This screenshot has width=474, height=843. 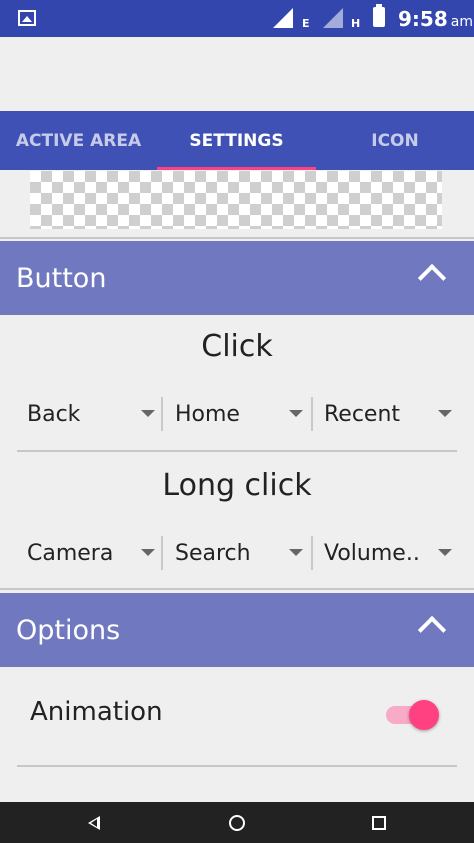 I want to click on tab-label: ACTIVE AREA, so click(x=78, y=140).